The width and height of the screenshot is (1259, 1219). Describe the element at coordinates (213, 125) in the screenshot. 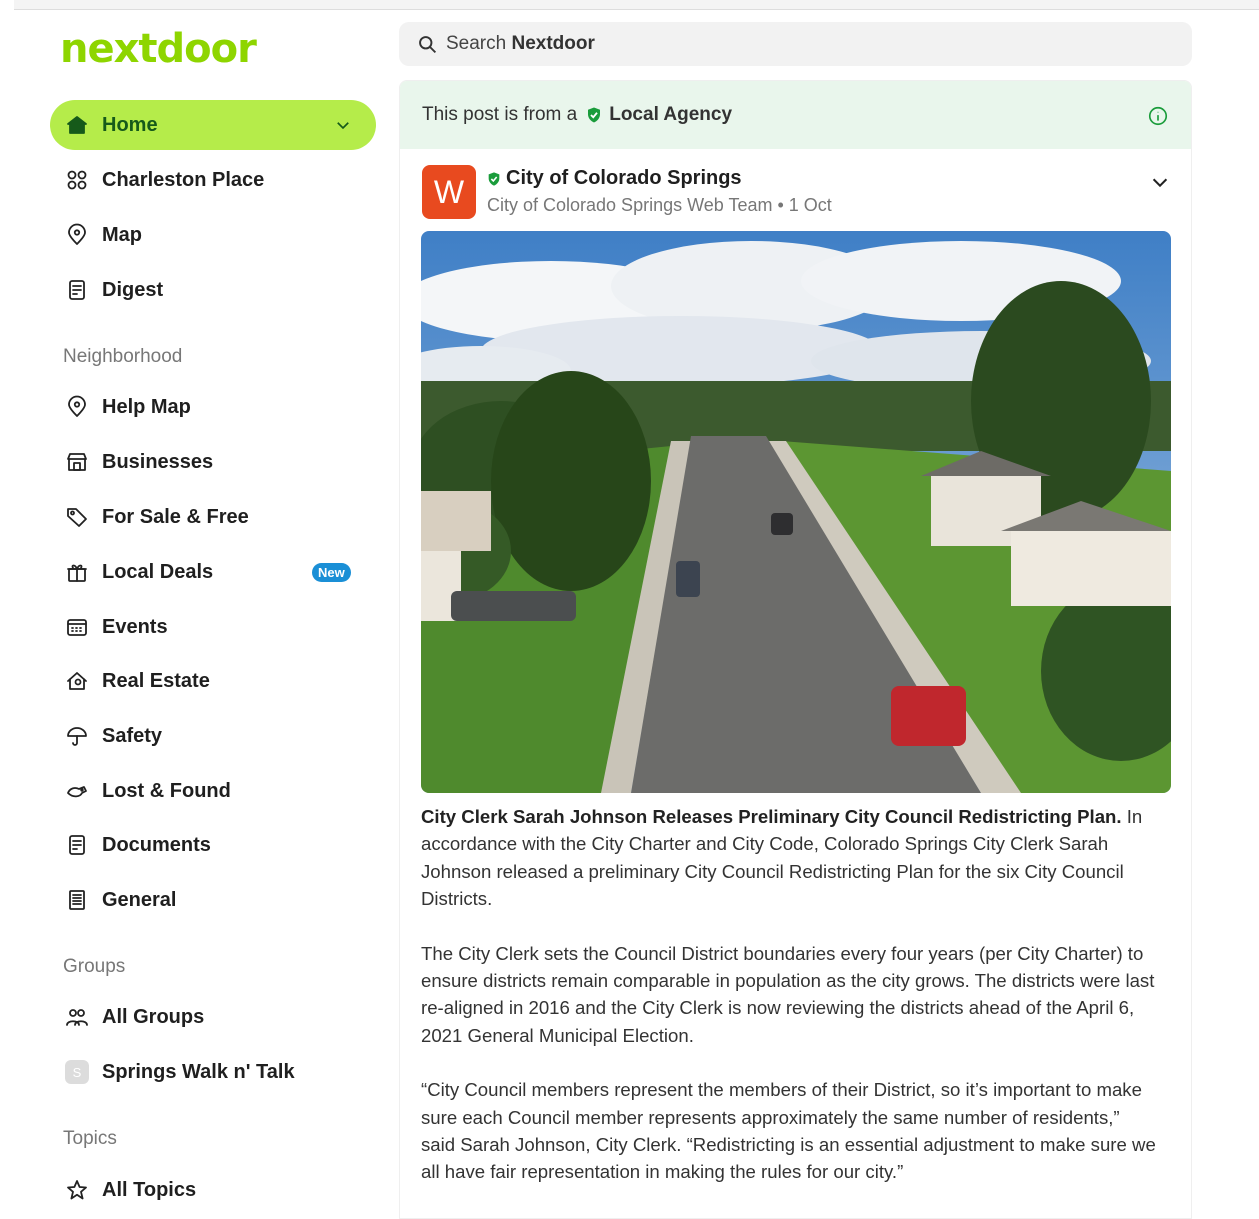

I see `sidebar-item-home: Home` at that location.